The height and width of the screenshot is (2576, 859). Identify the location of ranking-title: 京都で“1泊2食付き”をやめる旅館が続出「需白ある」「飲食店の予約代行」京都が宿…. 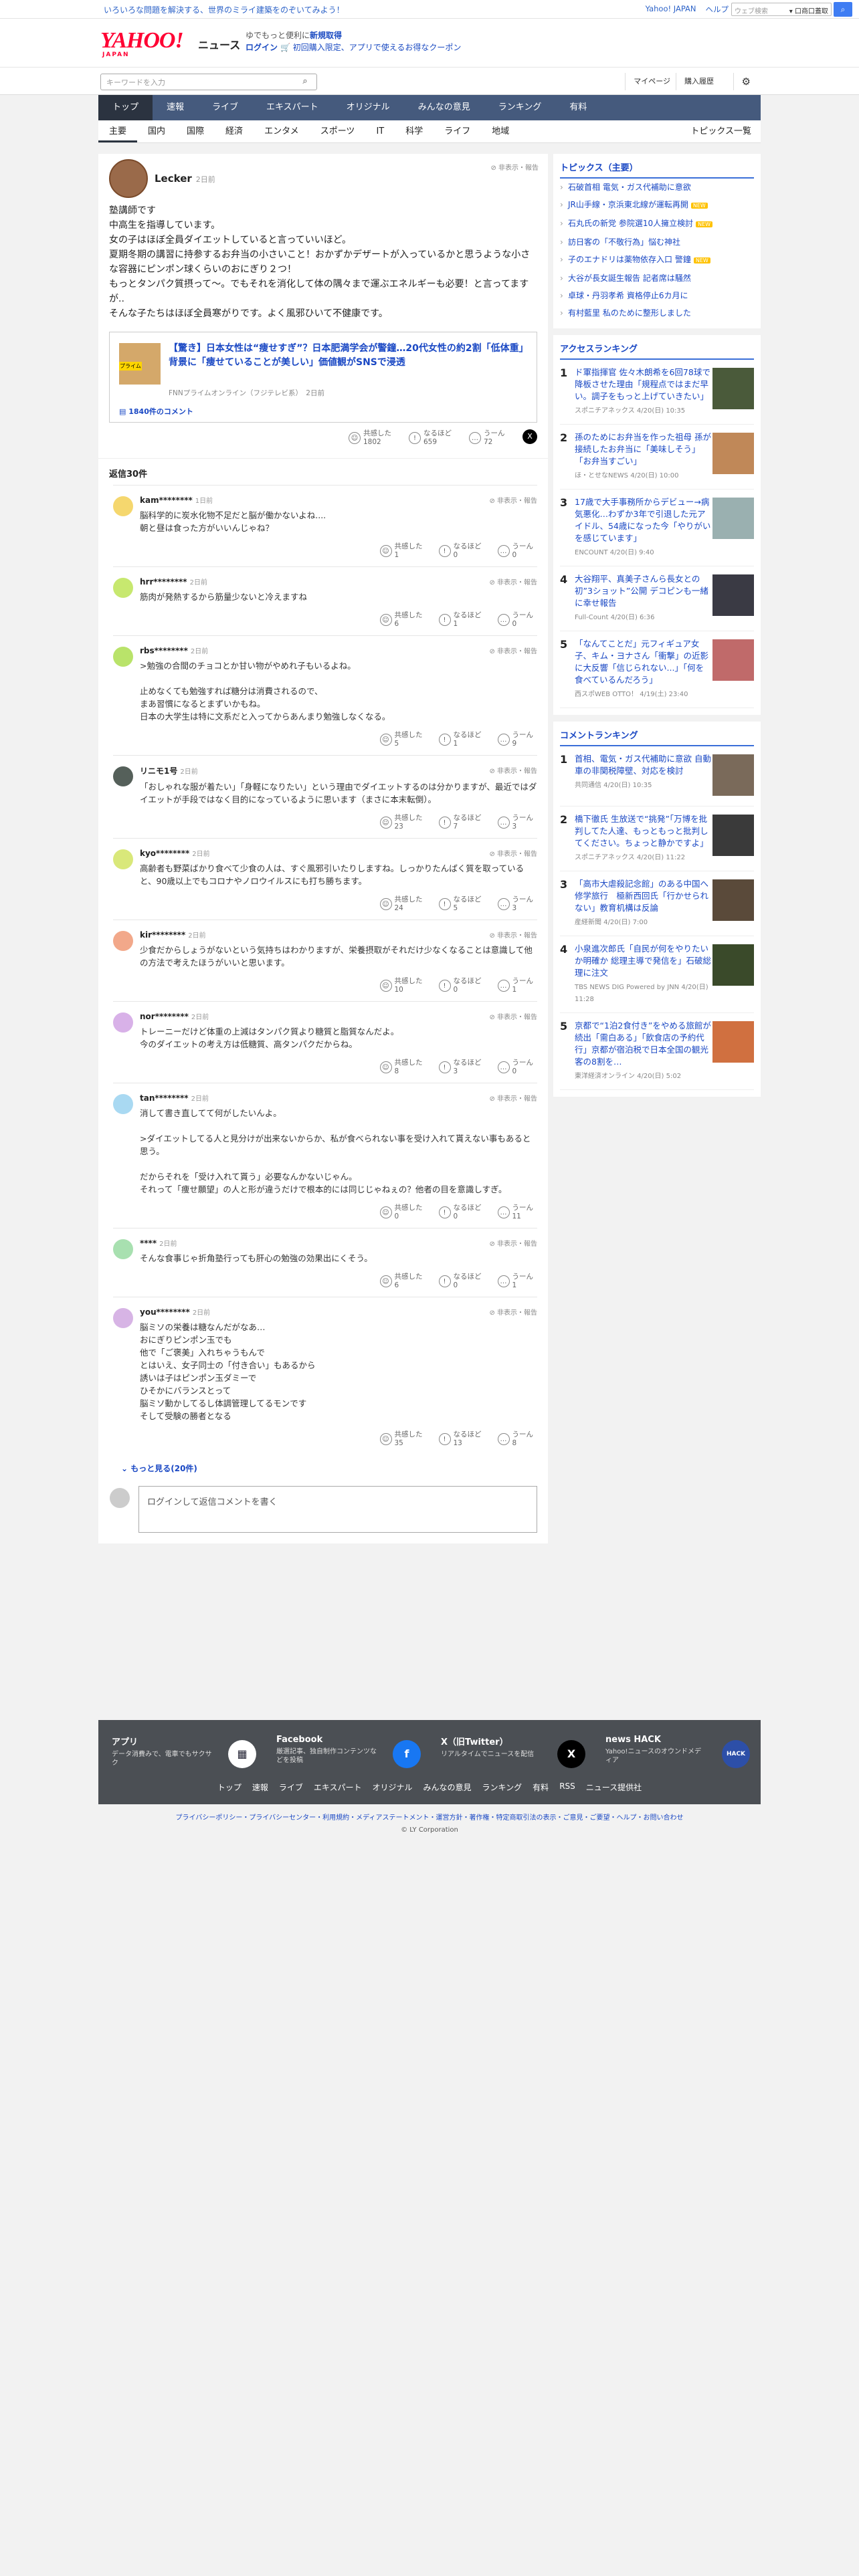
(643, 1044).